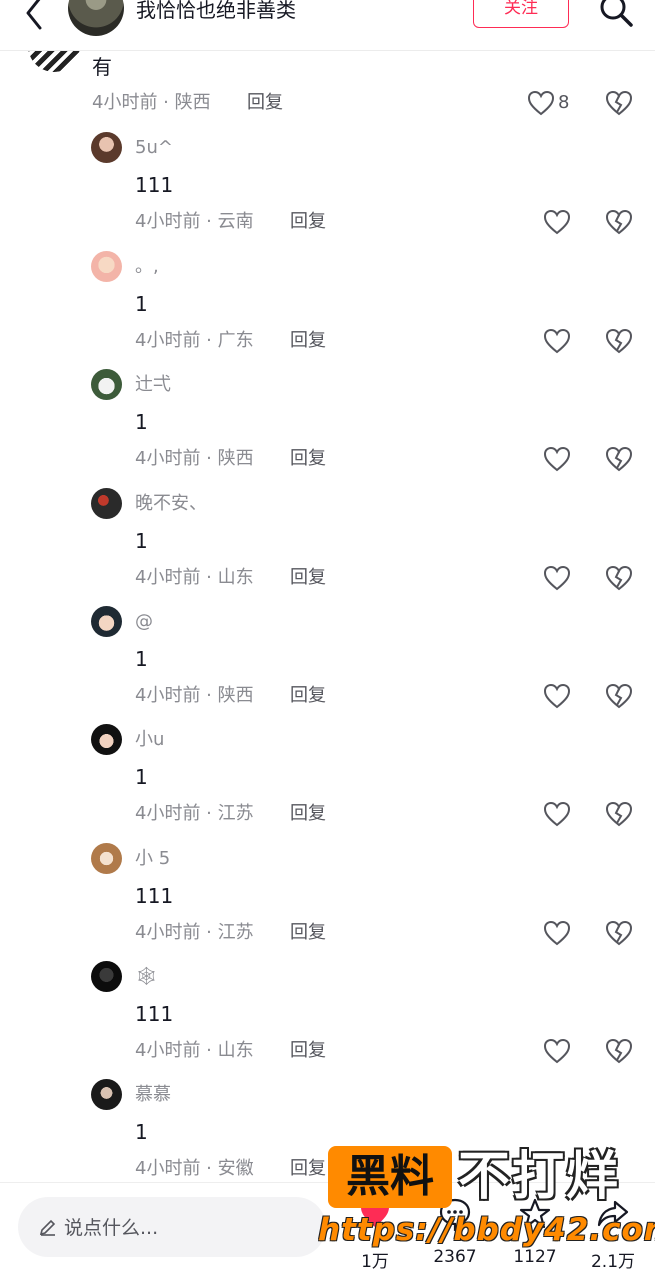 This screenshot has height=1281, width=655. What do you see at coordinates (151, 102) in the screenshot?
I see `parent-comment-meta: 4小时前 · 陕西` at bounding box center [151, 102].